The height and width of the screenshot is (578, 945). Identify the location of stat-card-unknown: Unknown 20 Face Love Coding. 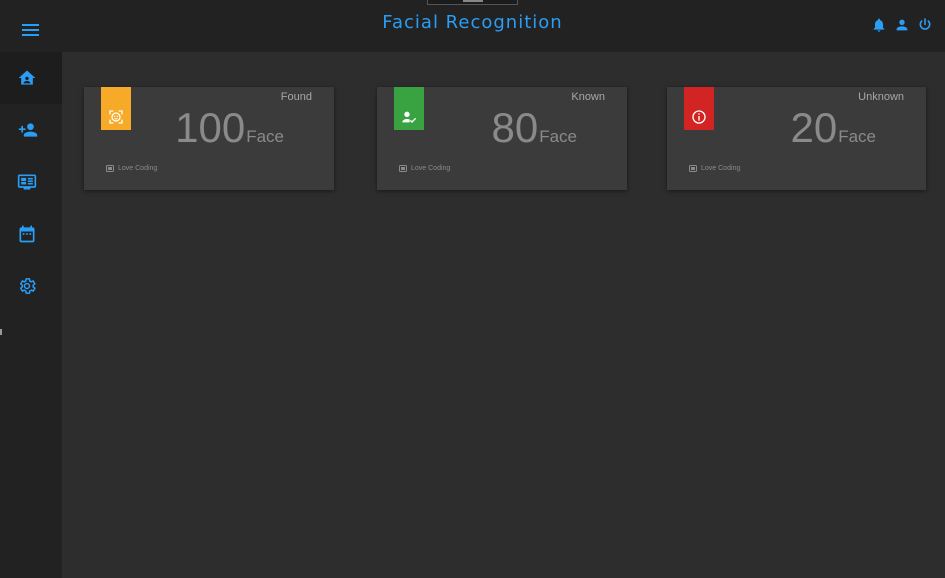
(796, 138).